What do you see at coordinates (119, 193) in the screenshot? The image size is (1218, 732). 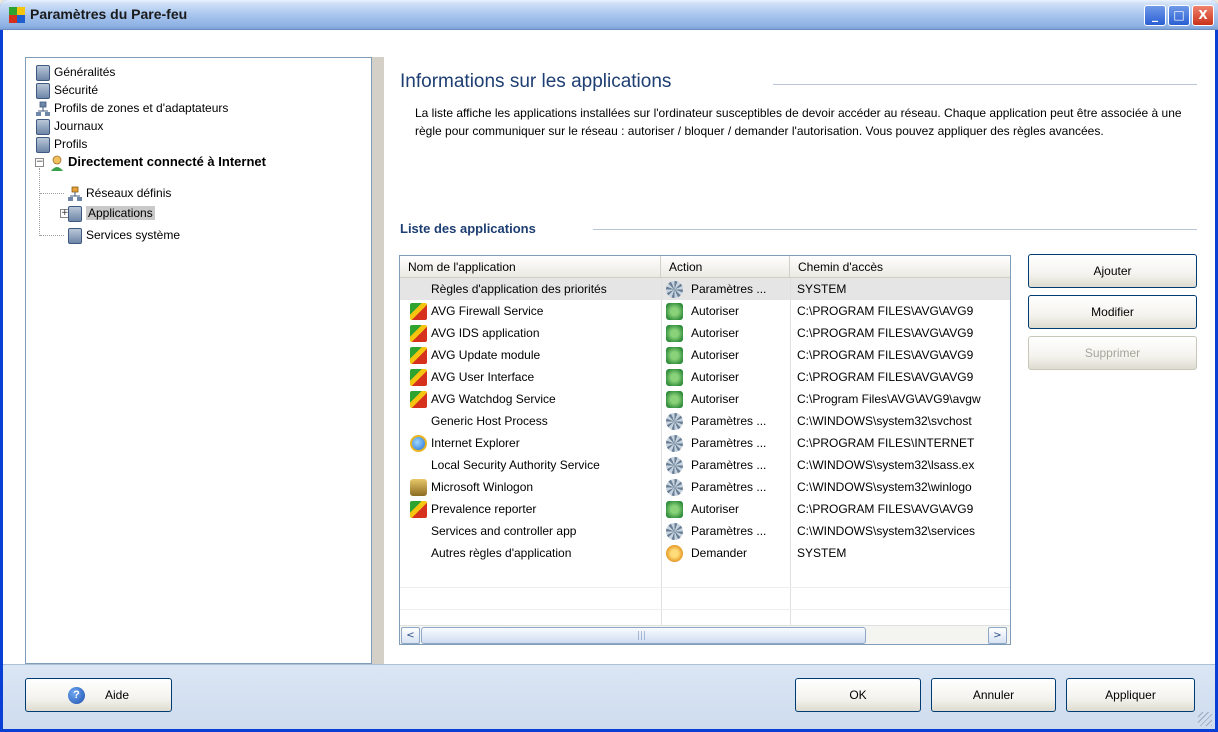 I see `tree-item-reseaux-definis: Réseaux définis` at bounding box center [119, 193].